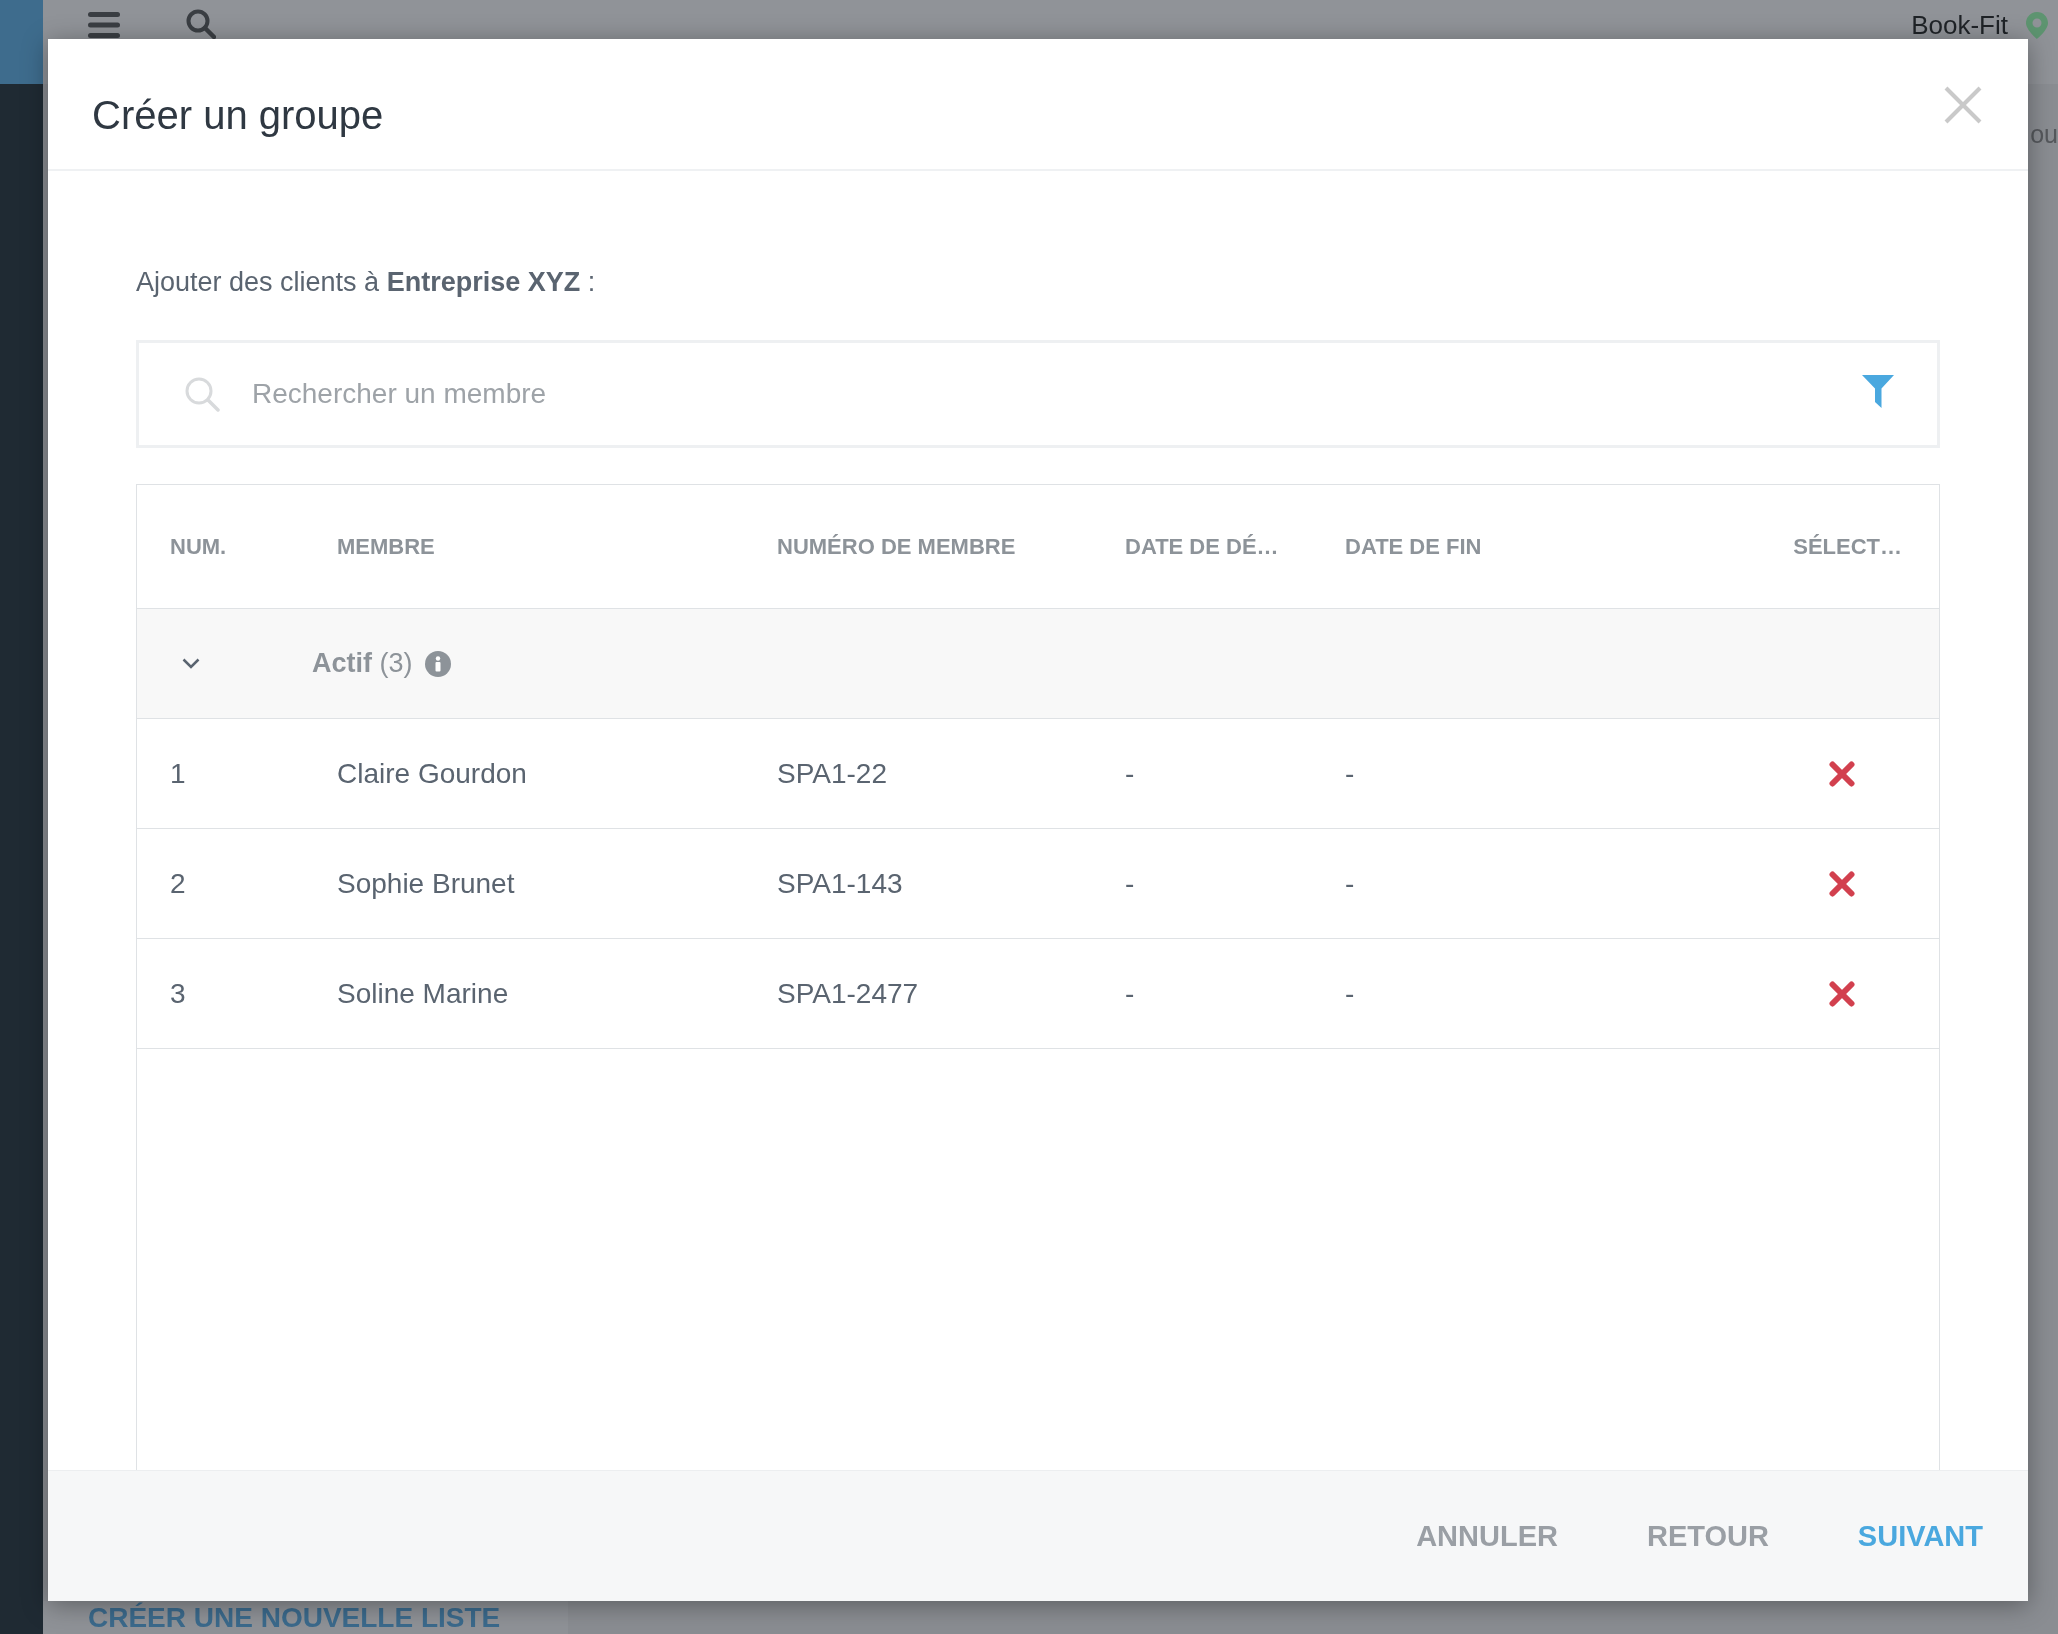  I want to click on table-cell: Soline Marine, so click(423, 993).